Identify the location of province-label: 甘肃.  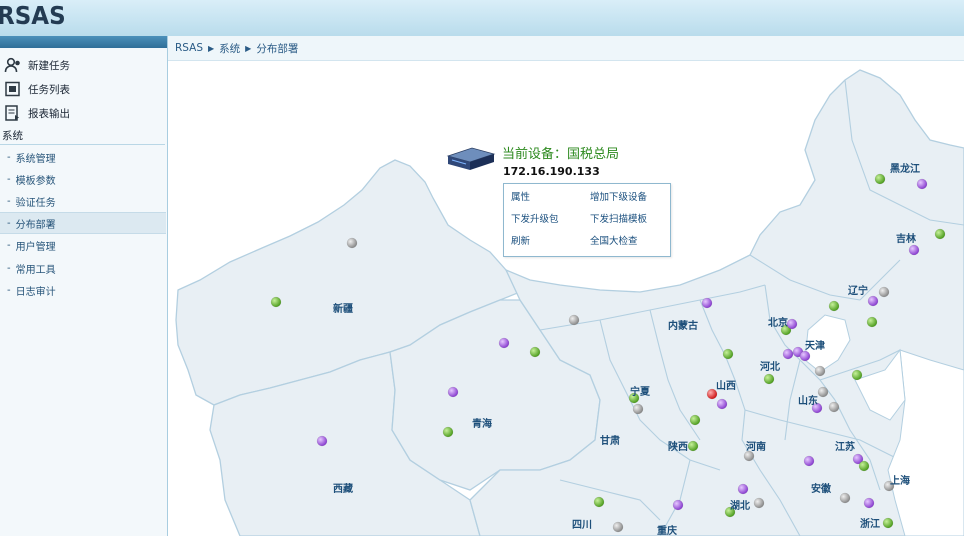
(610, 441).